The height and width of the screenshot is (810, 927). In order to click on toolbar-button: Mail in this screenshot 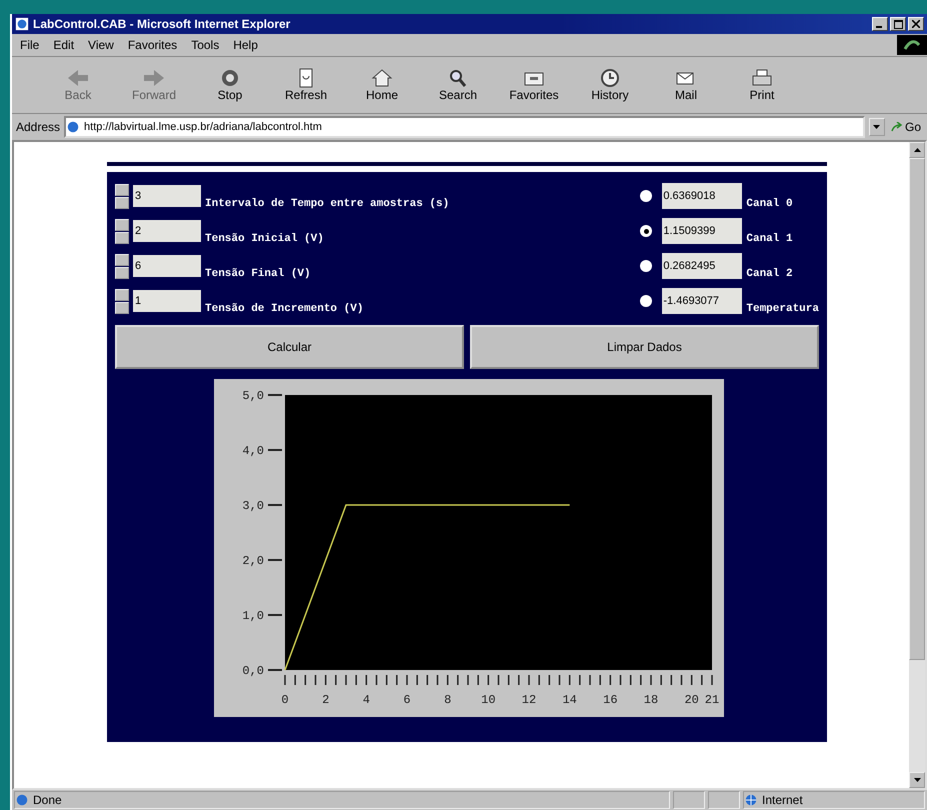, I will do `click(686, 85)`.